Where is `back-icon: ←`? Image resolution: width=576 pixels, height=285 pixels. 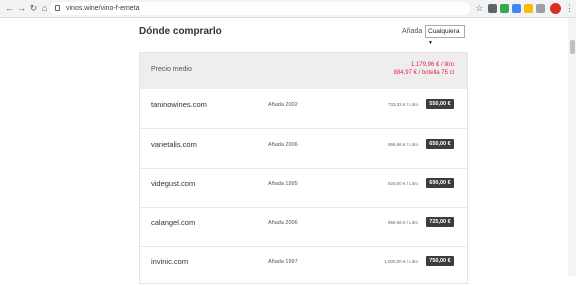
back-icon: ← is located at coordinates (9, 8).